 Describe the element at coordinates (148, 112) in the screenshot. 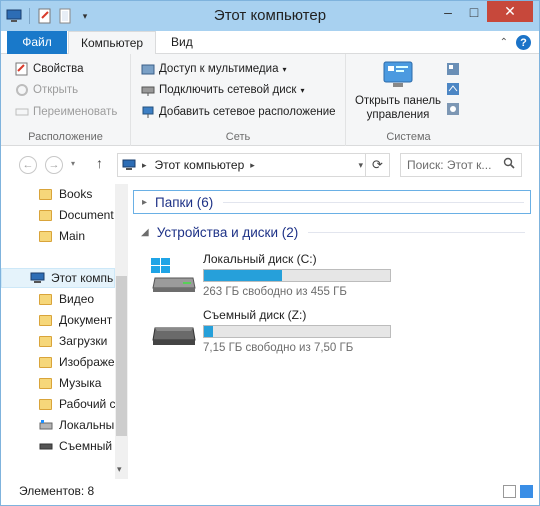

I see `network-location-icon` at that location.